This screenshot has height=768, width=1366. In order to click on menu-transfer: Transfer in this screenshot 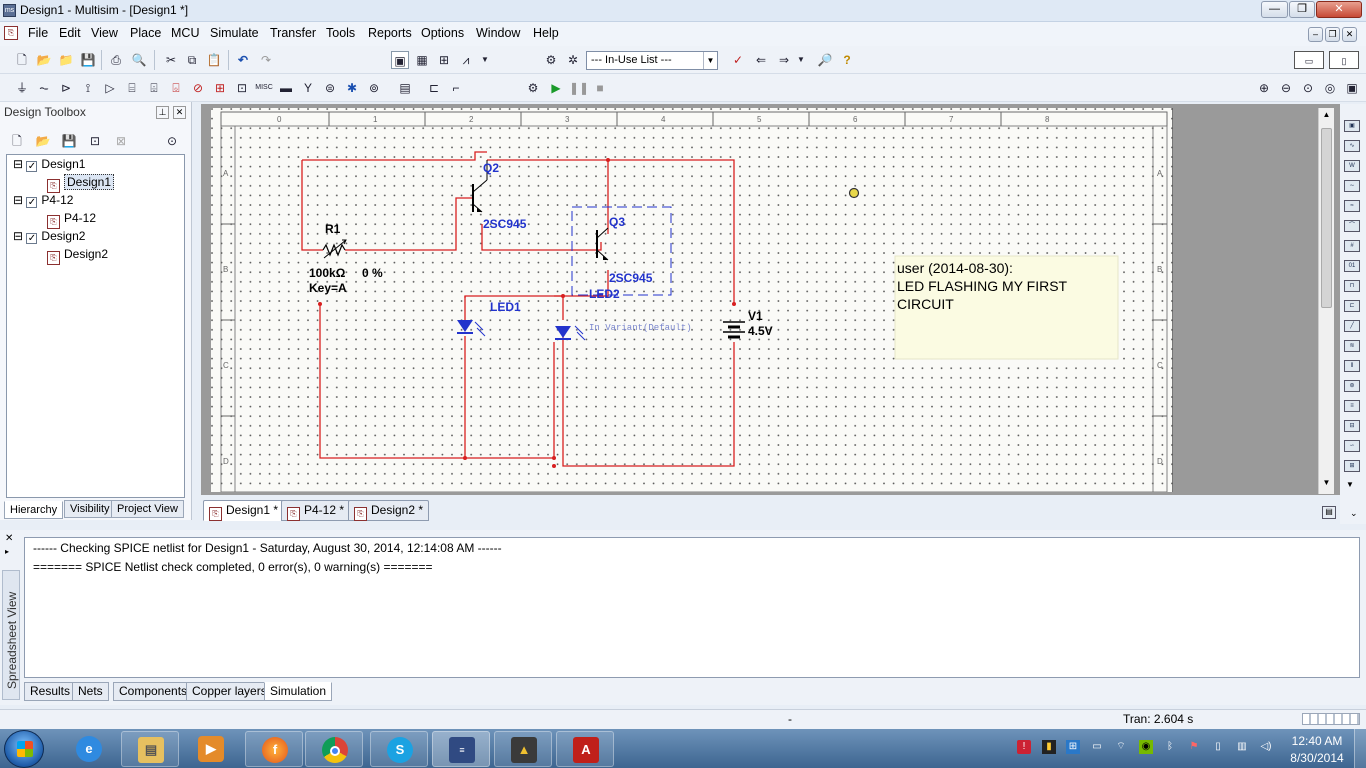, I will do `click(293, 33)`.